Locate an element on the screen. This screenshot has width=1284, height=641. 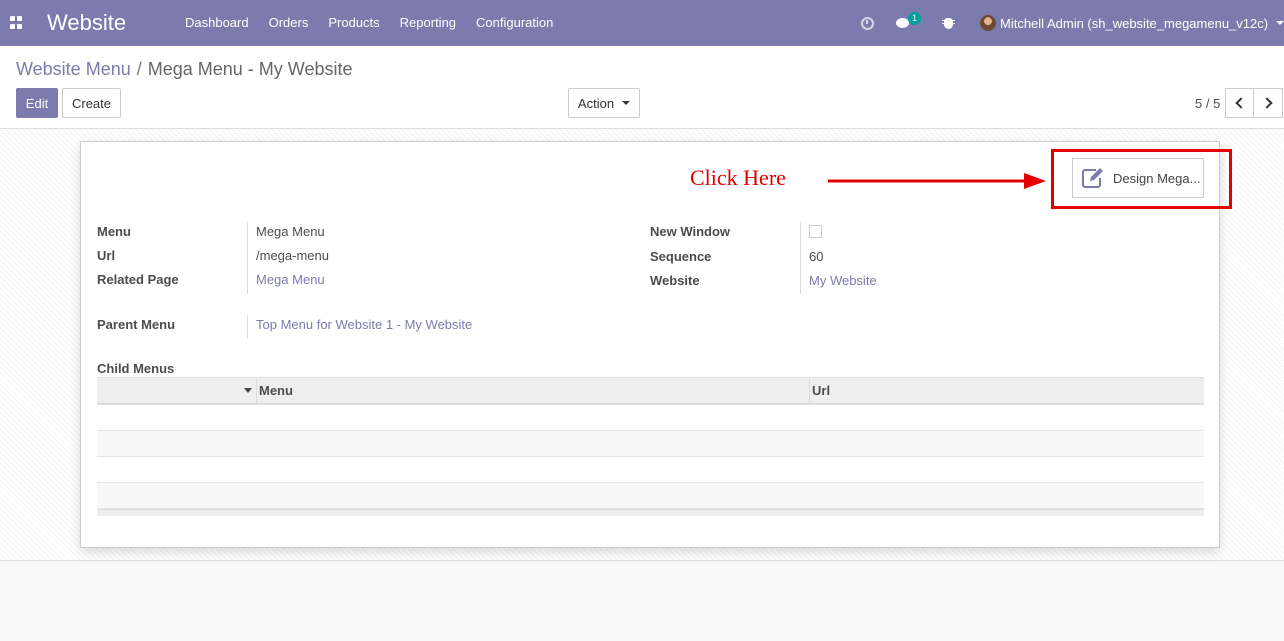
sort-caret-icon is located at coordinates (248, 390).